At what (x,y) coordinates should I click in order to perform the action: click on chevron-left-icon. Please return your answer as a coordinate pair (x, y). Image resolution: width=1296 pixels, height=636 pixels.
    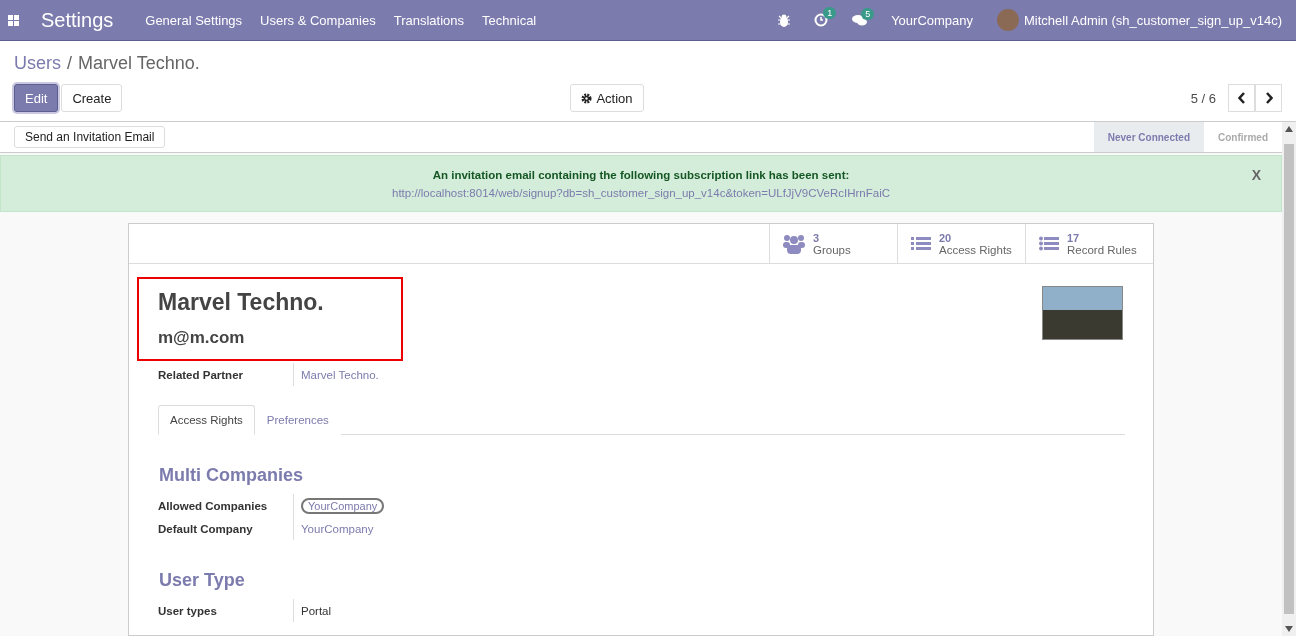
    Looking at the image, I should click on (1241, 98).